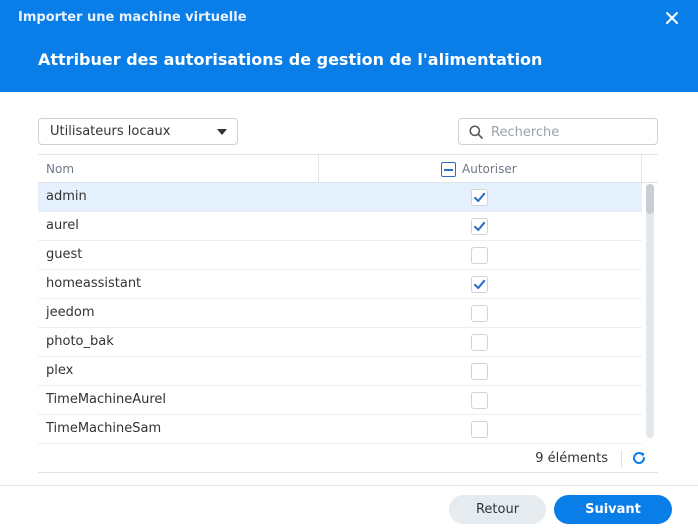  I want to click on table-row: TimeMachineSam, so click(340, 429).